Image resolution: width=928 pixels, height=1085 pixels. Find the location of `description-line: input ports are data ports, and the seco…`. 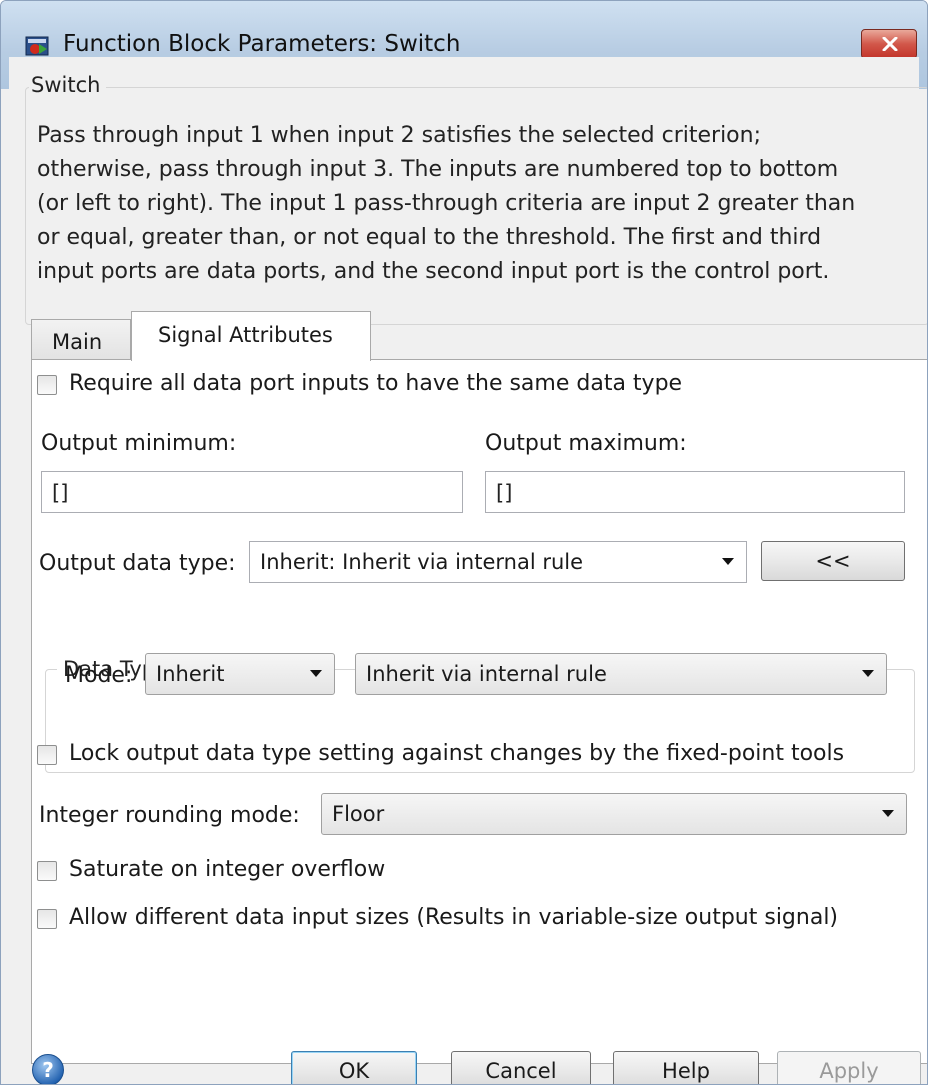

description-line: input ports are data ports, and the seco… is located at coordinates (433, 271).